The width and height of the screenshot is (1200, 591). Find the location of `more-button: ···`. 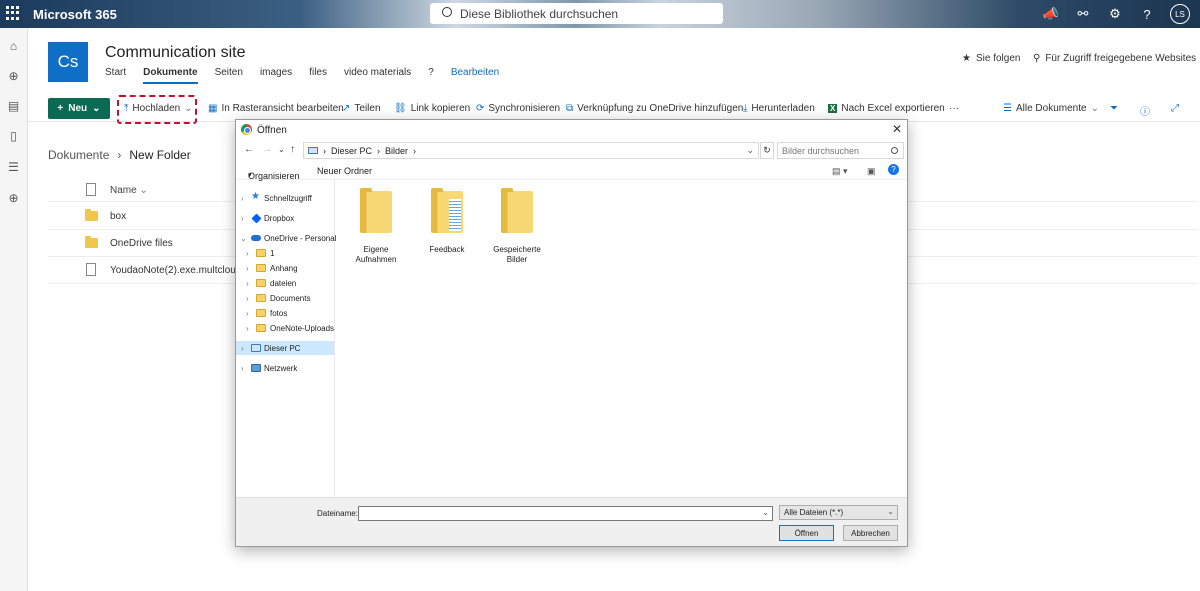

more-button: ··· is located at coordinates (954, 108).